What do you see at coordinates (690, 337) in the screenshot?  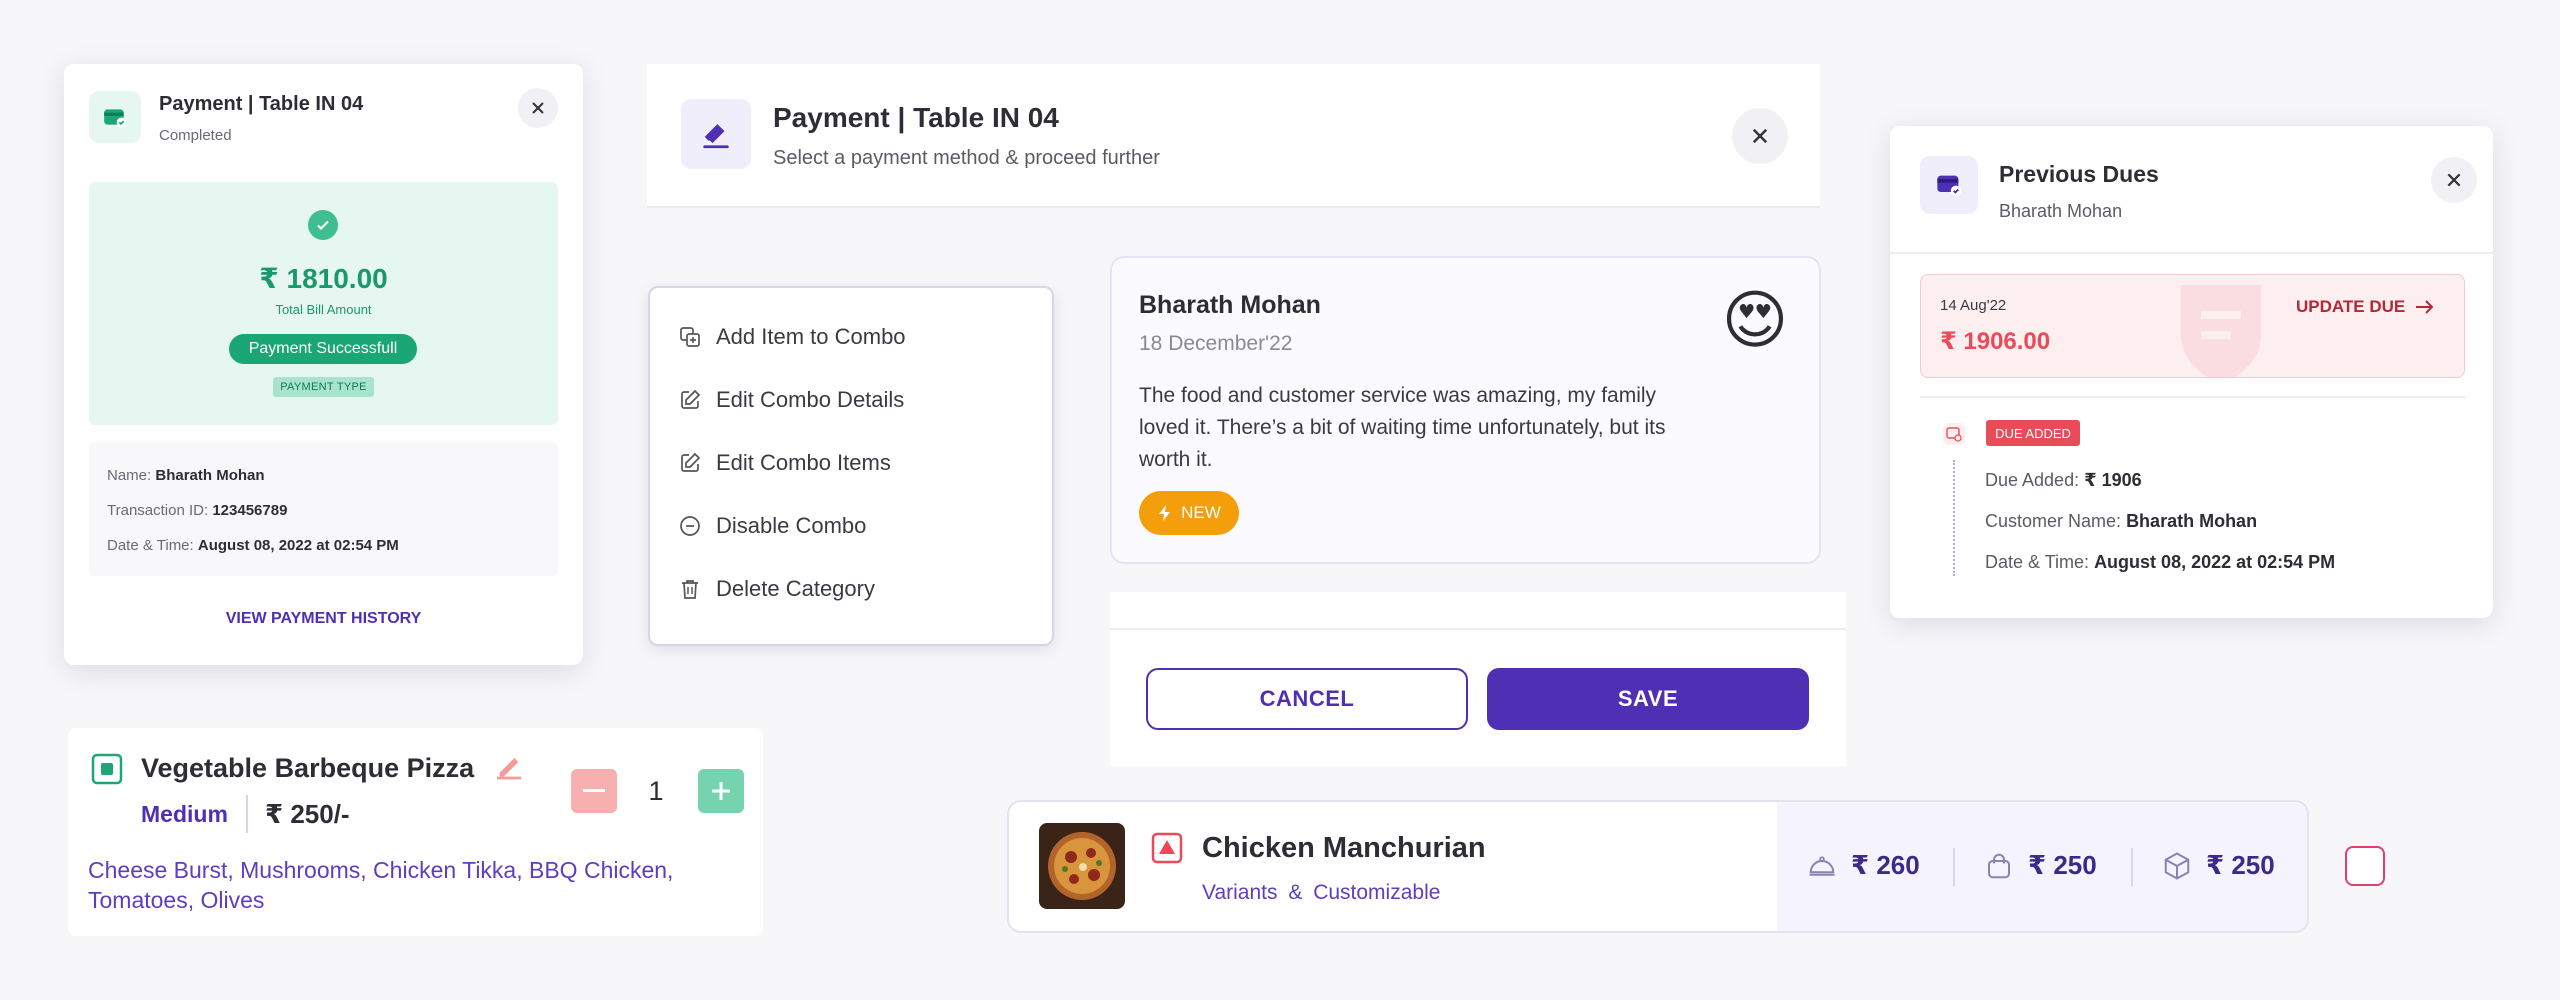 I see `add-combo-icon` at bounding box center [690, 337].